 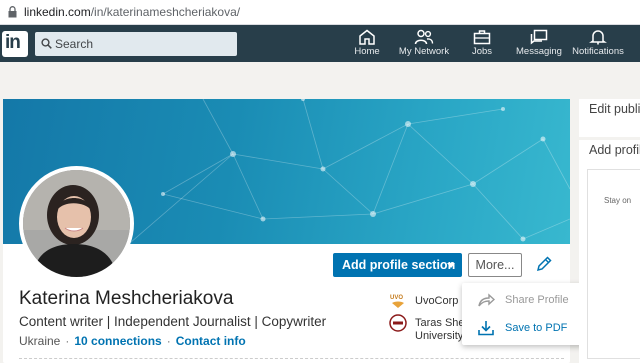 I want to click on nav-item-home: Home, so click(x=367, y=45).